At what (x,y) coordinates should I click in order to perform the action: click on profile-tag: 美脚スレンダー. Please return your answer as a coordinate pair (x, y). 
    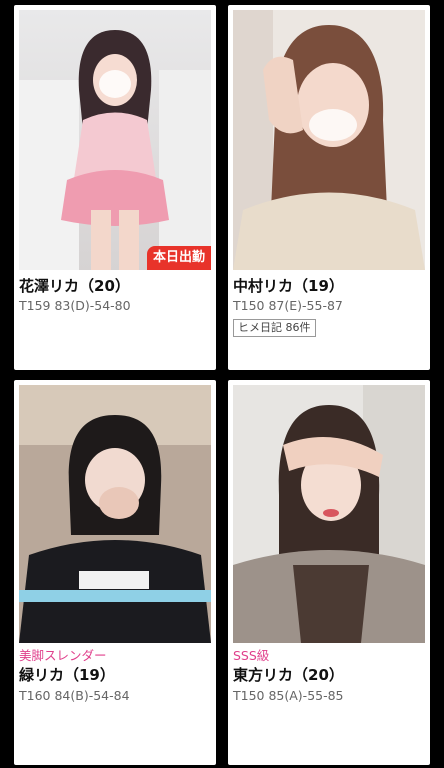
    Looking at the image, I should click on (63, 655).